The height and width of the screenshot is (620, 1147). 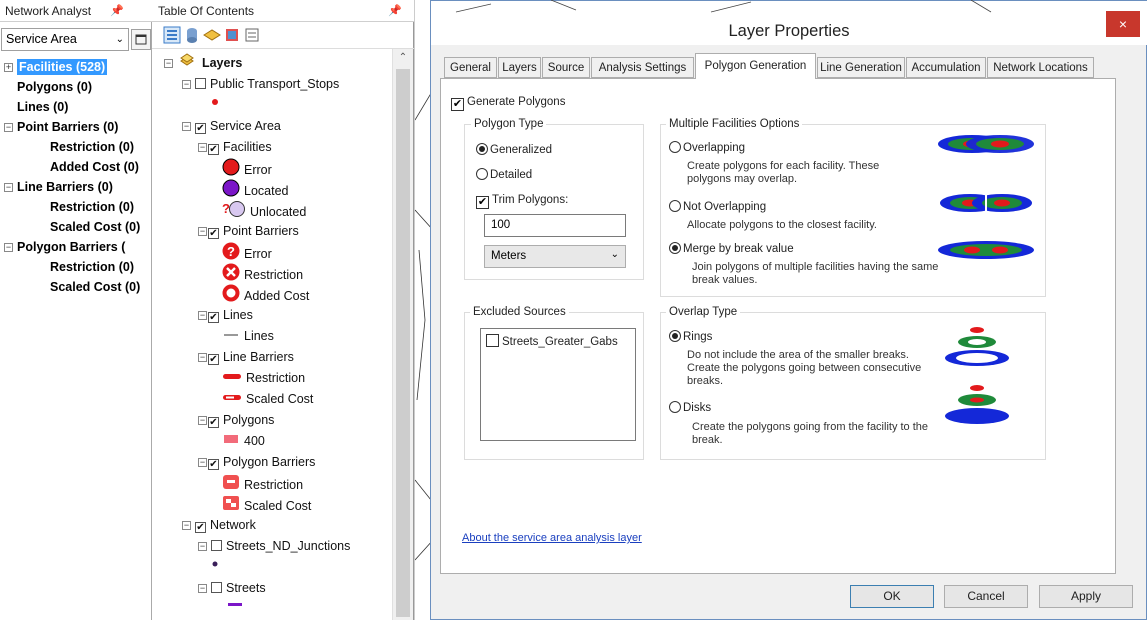 I want to click on tab-polygon-generation: Polygon Generation, so click(x=755, y=66).